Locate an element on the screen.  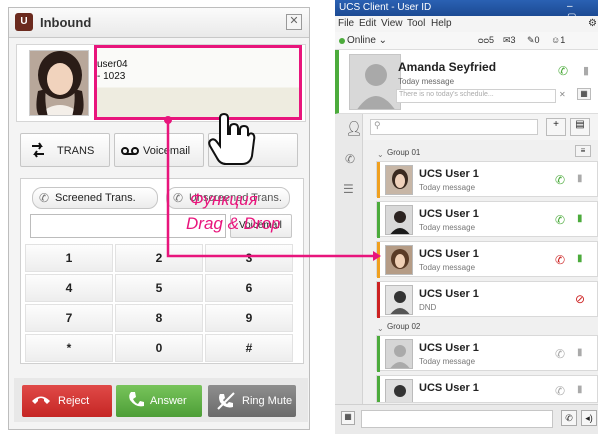
phone-icon: ✆ is located at coordinates (569, 418).